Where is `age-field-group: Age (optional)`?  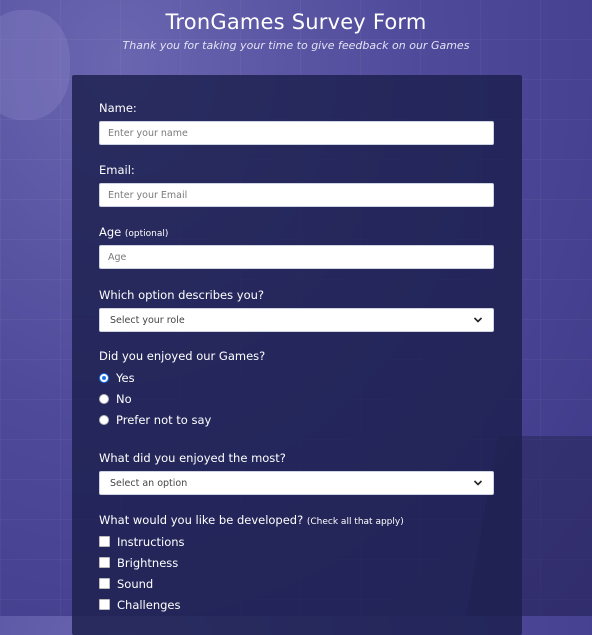 age-field-group: Age (optional) is located at coordinates (296, 247).